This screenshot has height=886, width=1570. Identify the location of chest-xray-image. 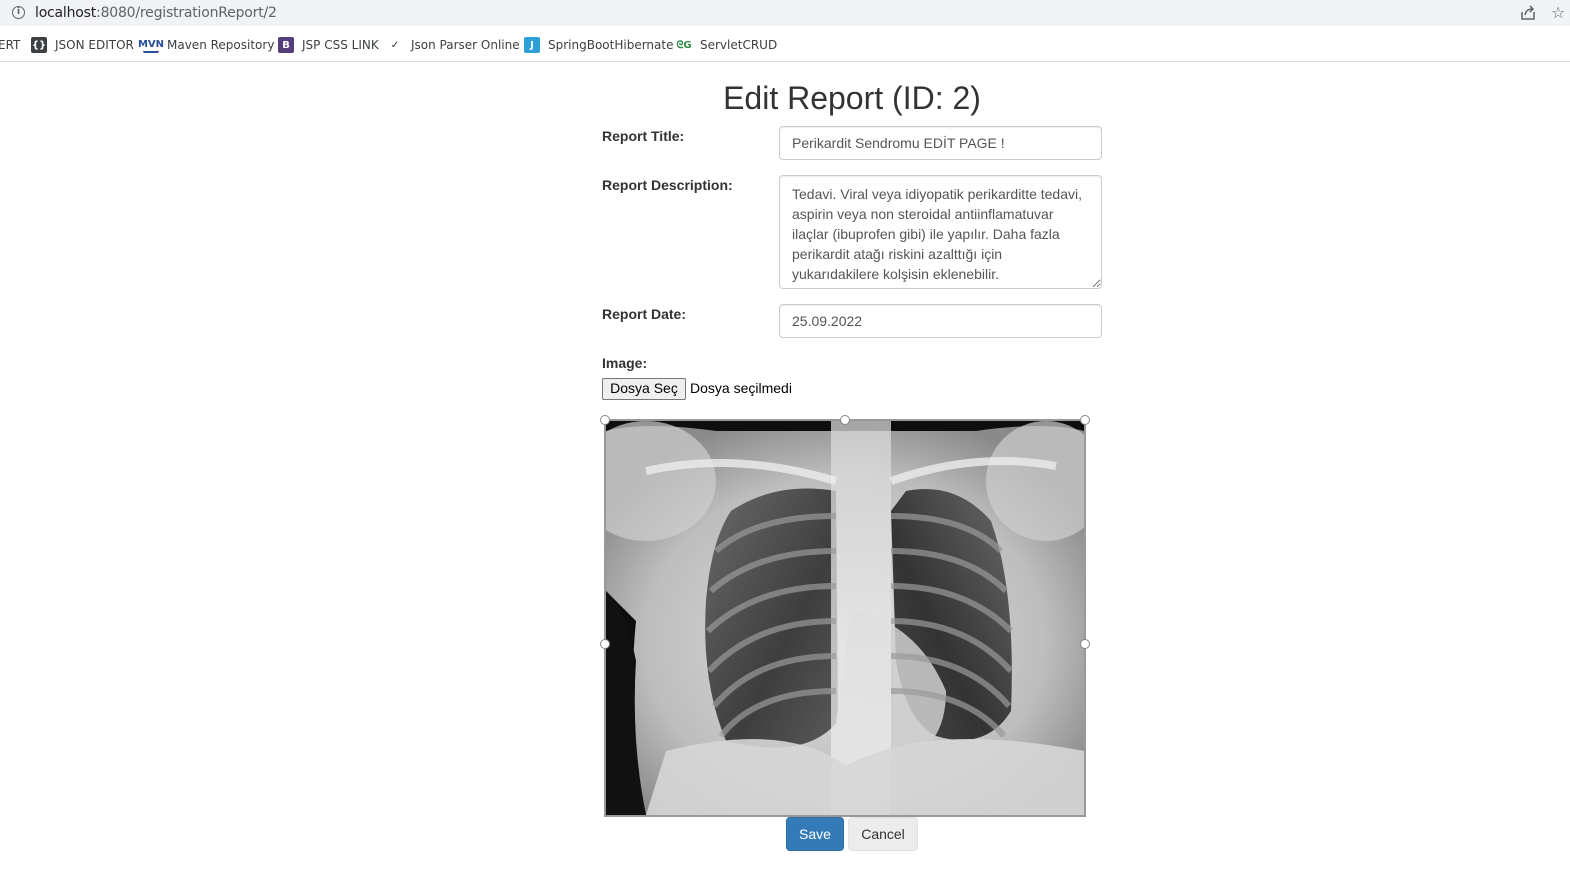
(845, 618).